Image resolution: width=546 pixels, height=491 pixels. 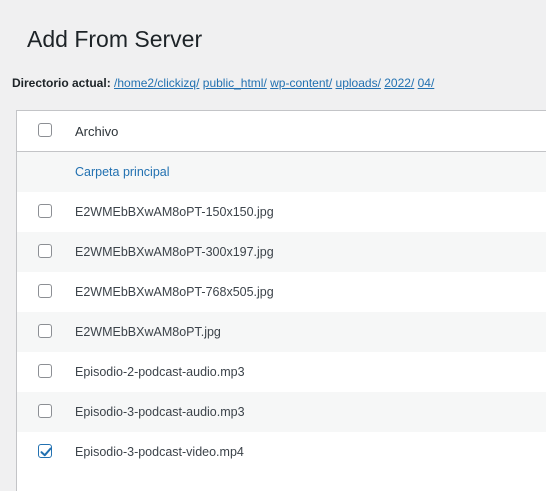 I want to click on file-name: E2WMEbBXwAM8oPT-300x197.jpg, so click(x=174, y=252).